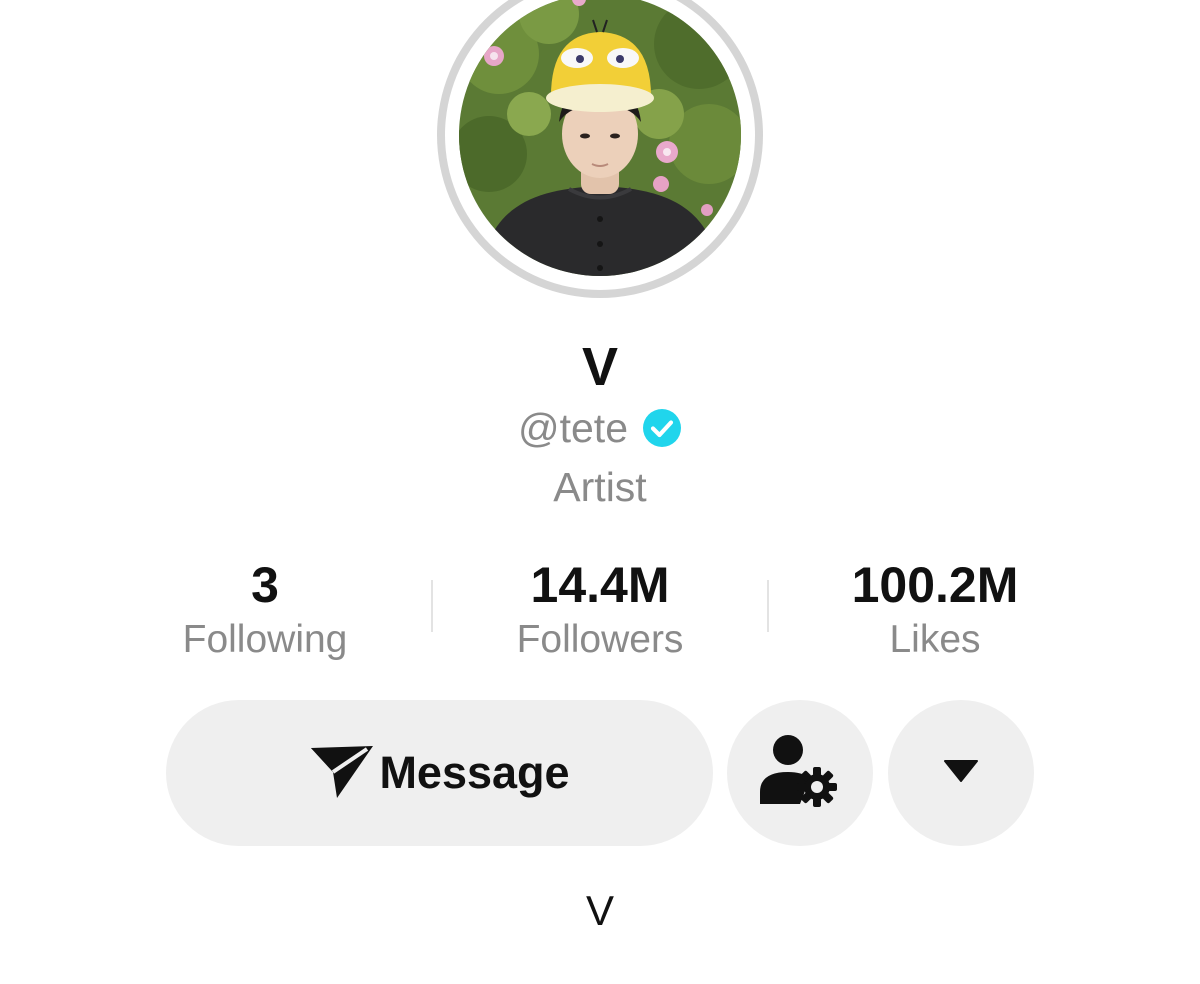 The image size is (1200, 984). I want to click on likes-label: Likes, so click(935, 639).